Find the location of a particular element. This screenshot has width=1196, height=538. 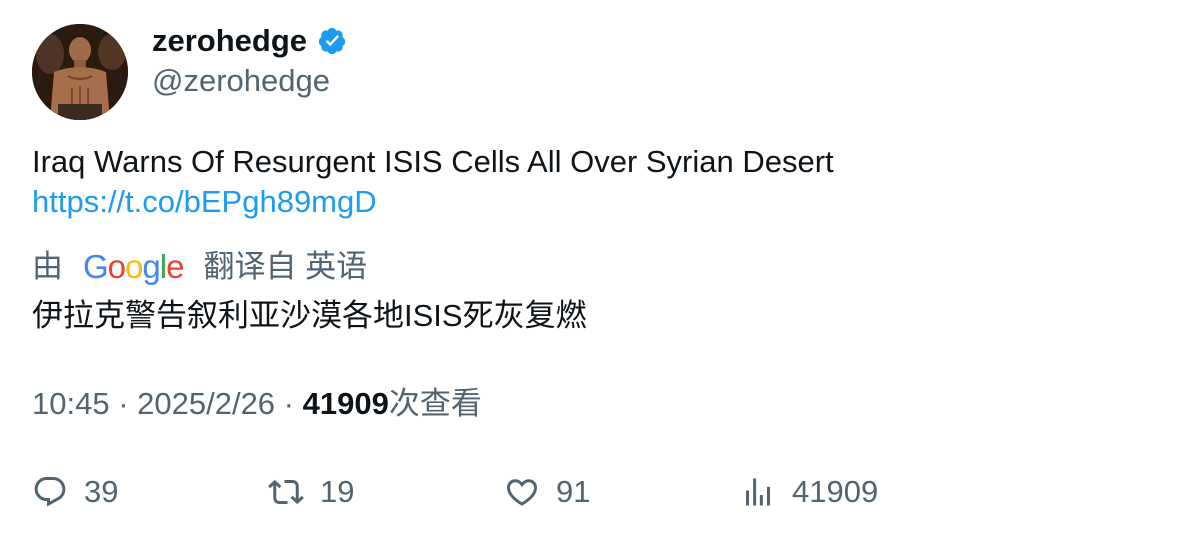

views-button: 41909 is located at coordinates (809, 492).